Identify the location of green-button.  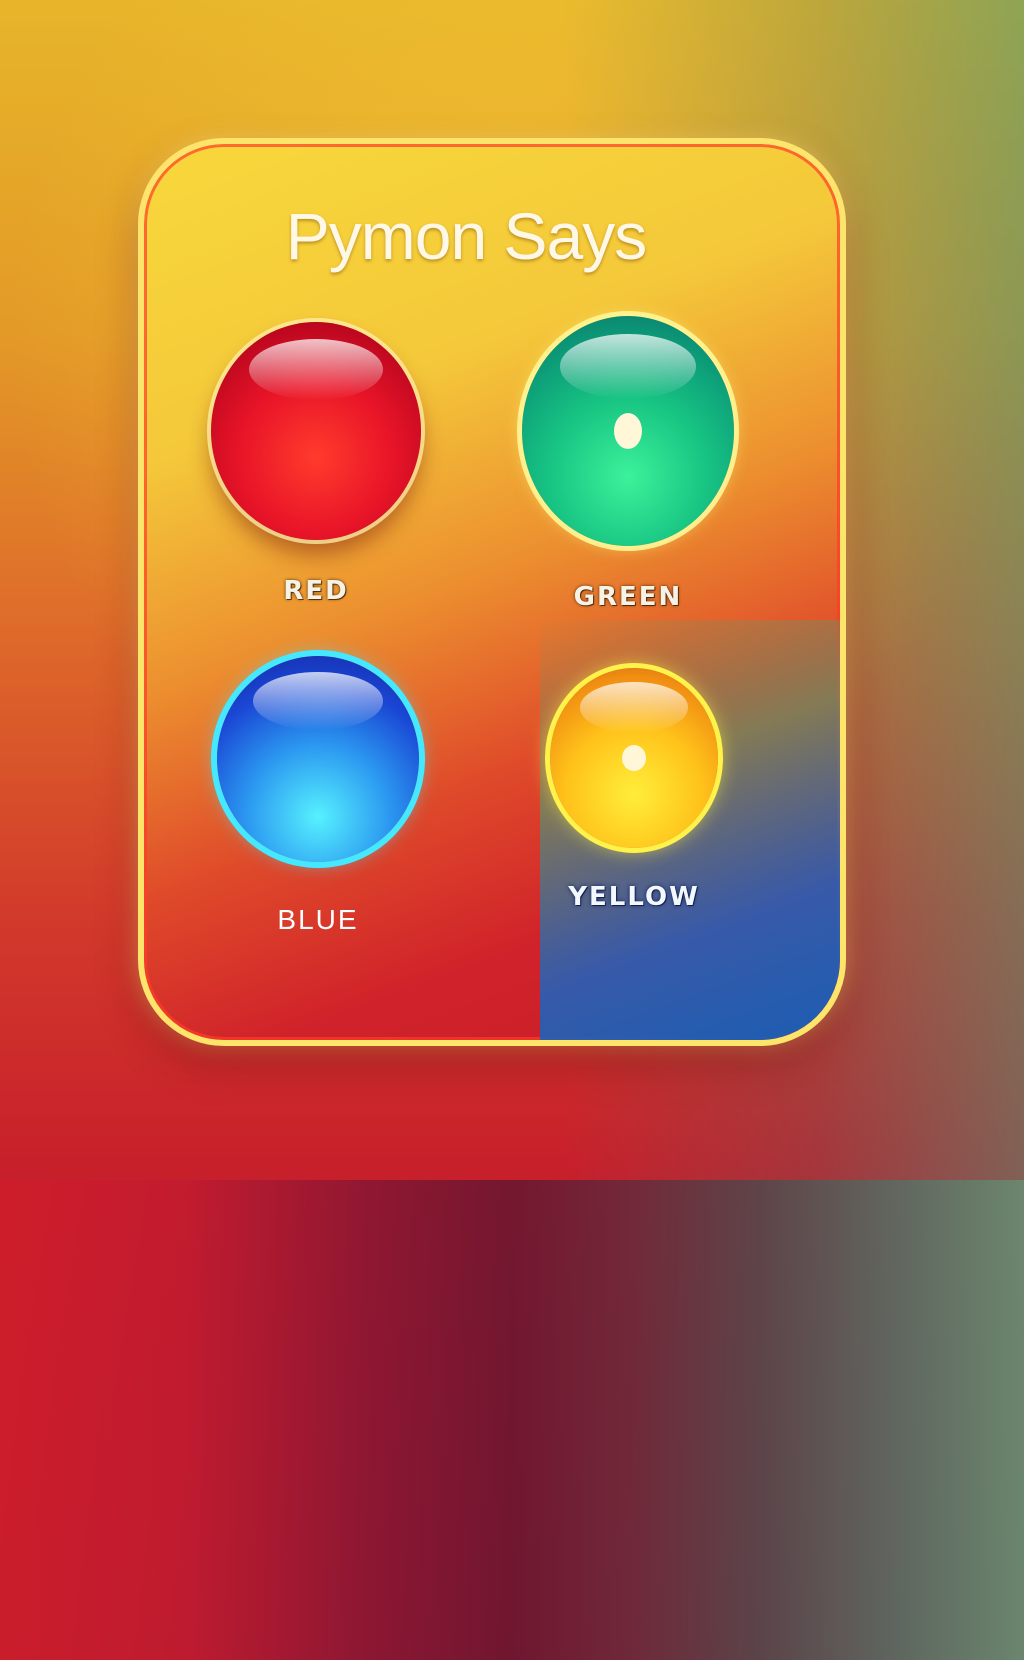
(628, 431).